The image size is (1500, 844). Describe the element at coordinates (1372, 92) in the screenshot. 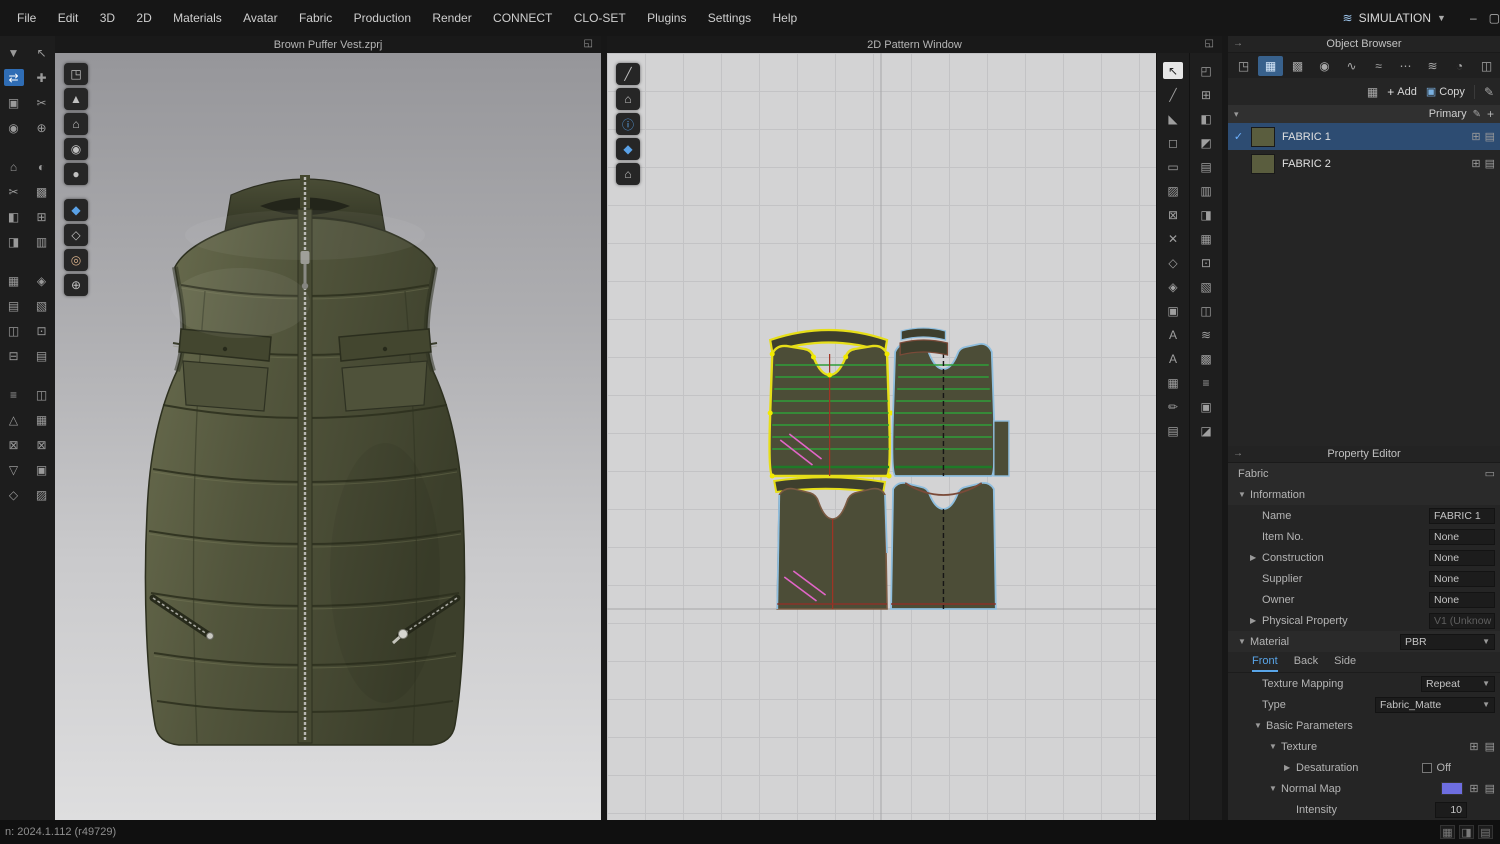

I see `fabric-stack-icon: ▦` at that location.